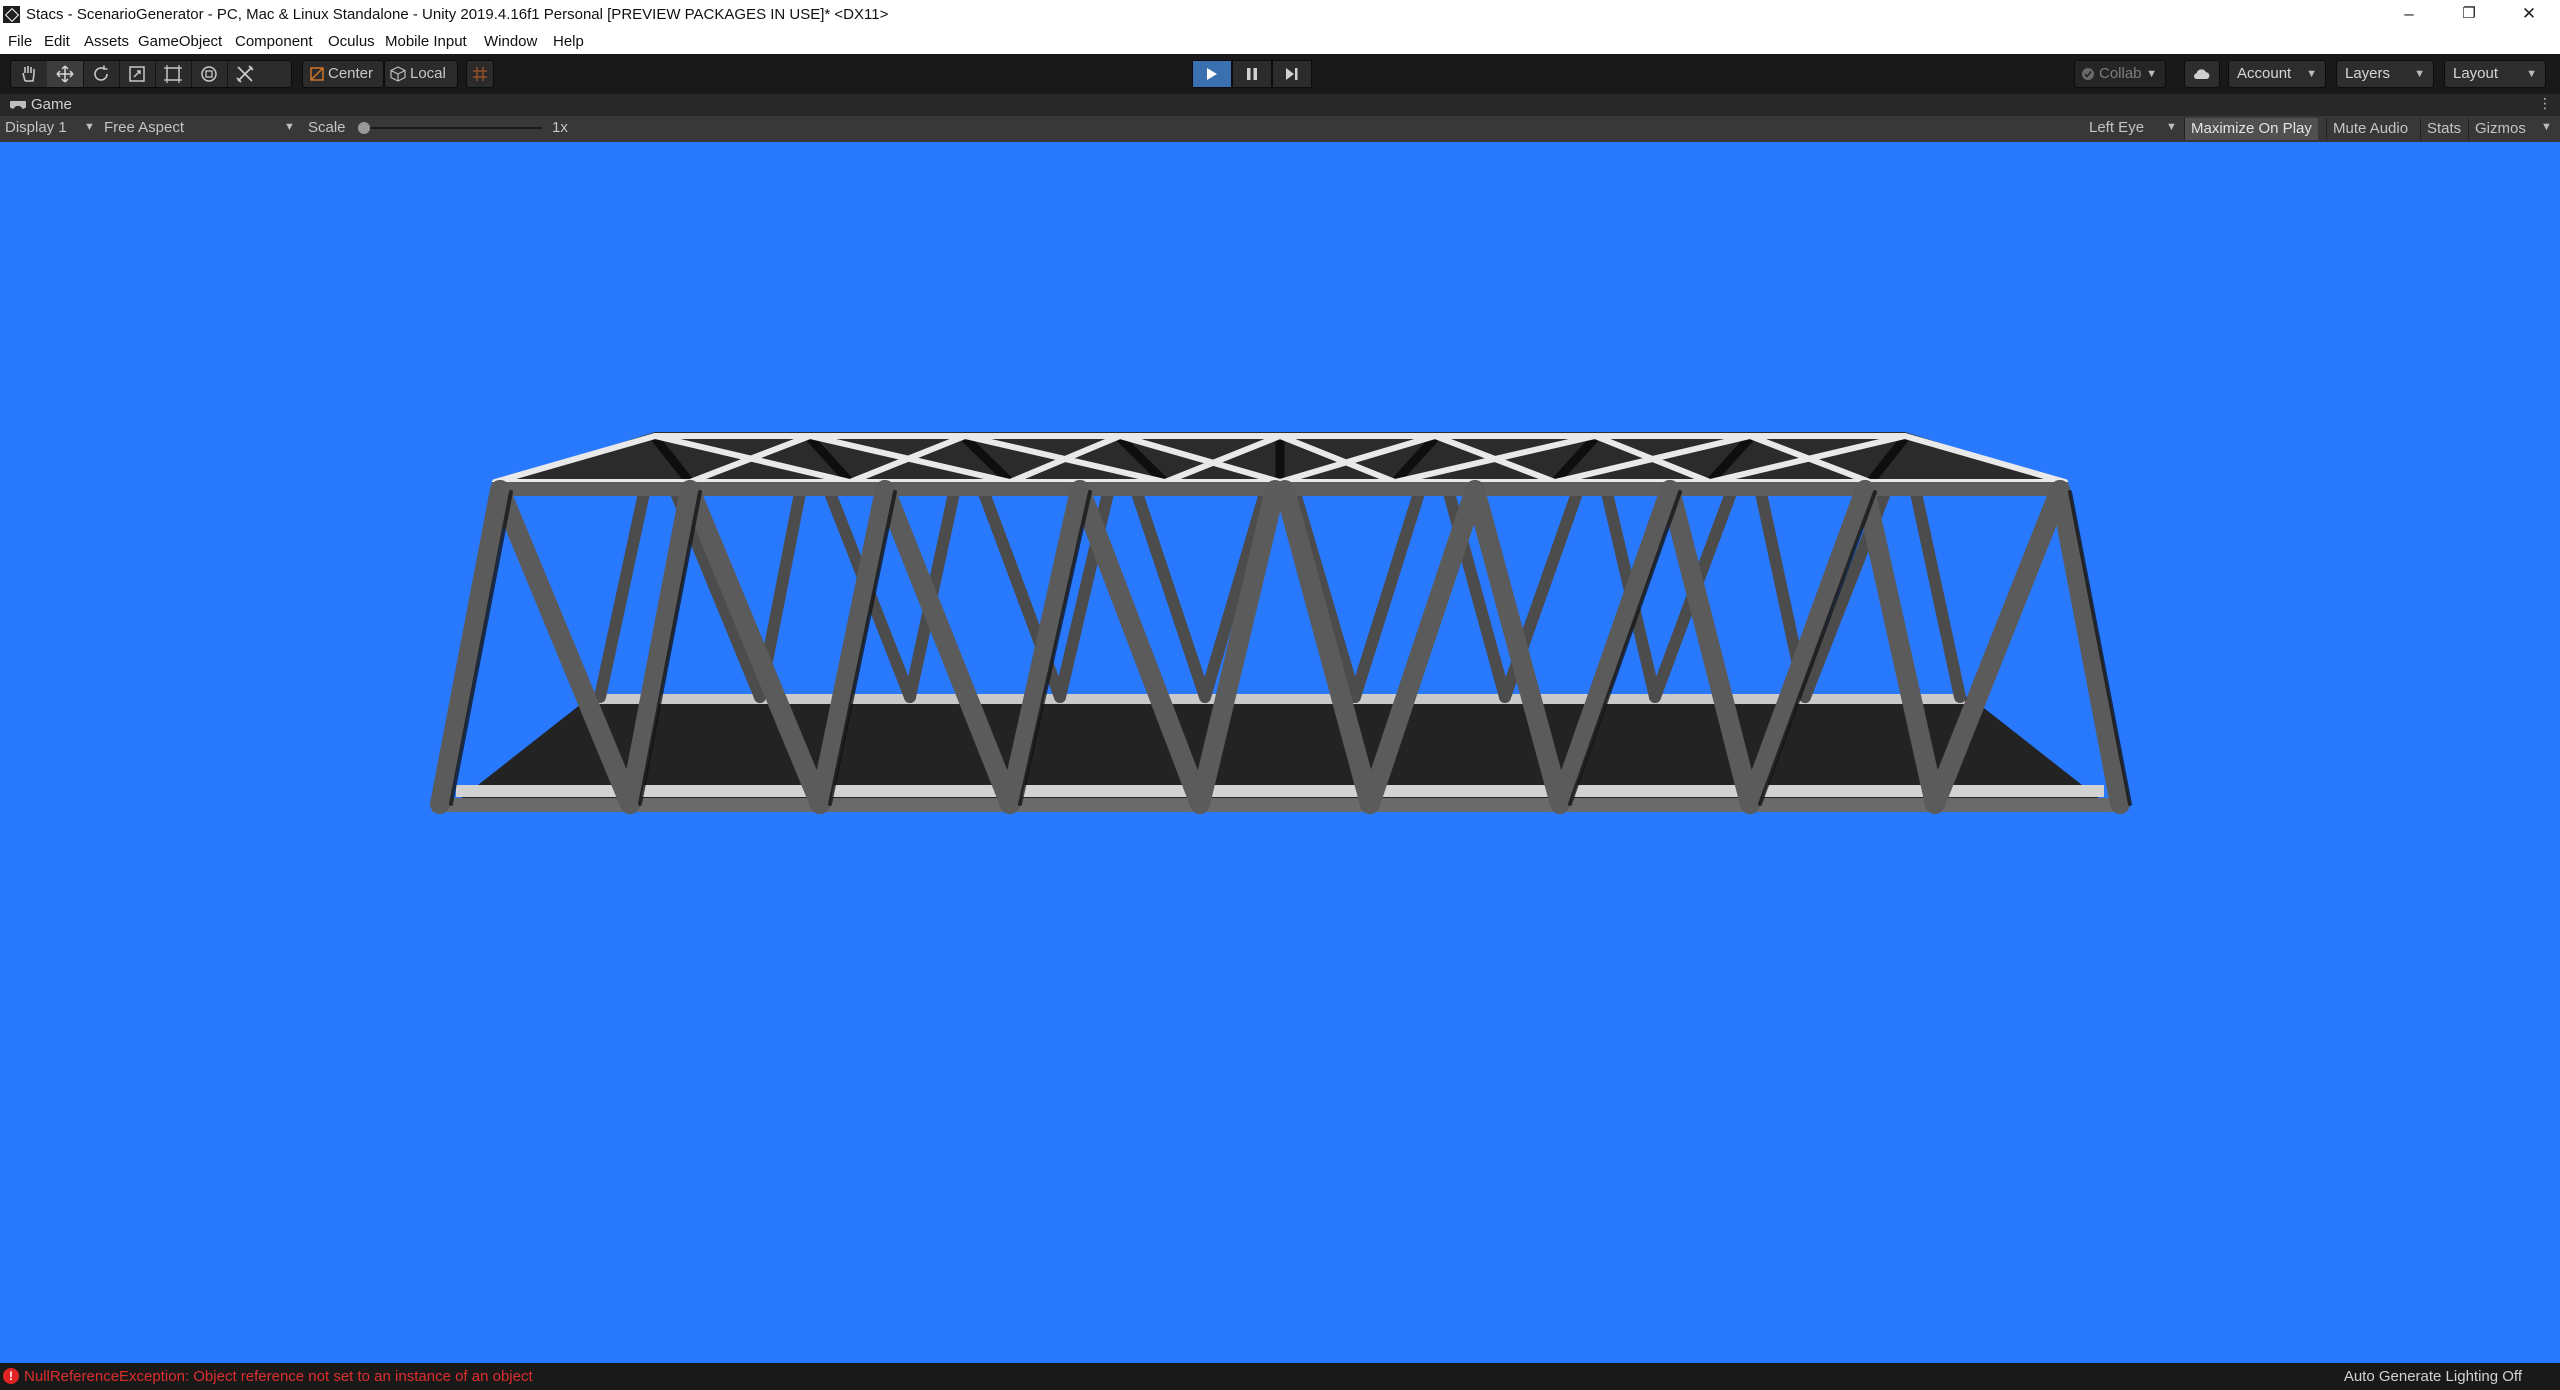  Describe the element at coordinates (451, 128) in the screenshot. I see `scale-slider-track` at that location.